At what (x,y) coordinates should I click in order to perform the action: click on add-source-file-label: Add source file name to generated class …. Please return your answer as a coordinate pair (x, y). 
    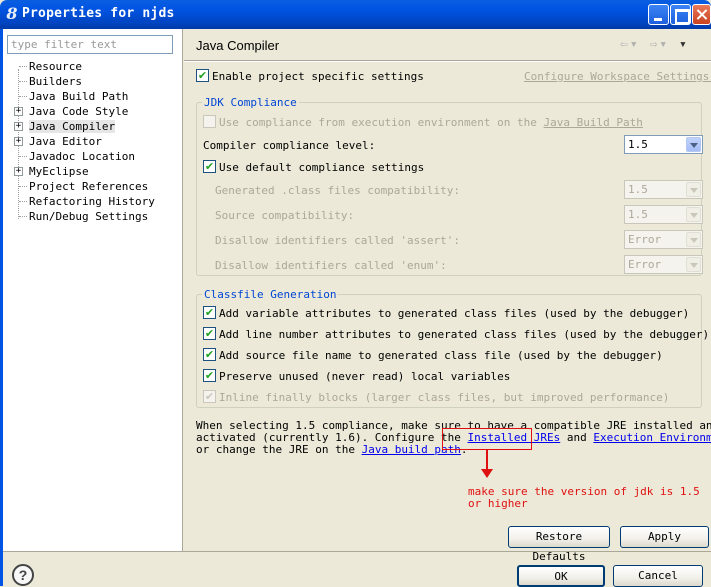
    Looking at the image, I should click on (441, 355).